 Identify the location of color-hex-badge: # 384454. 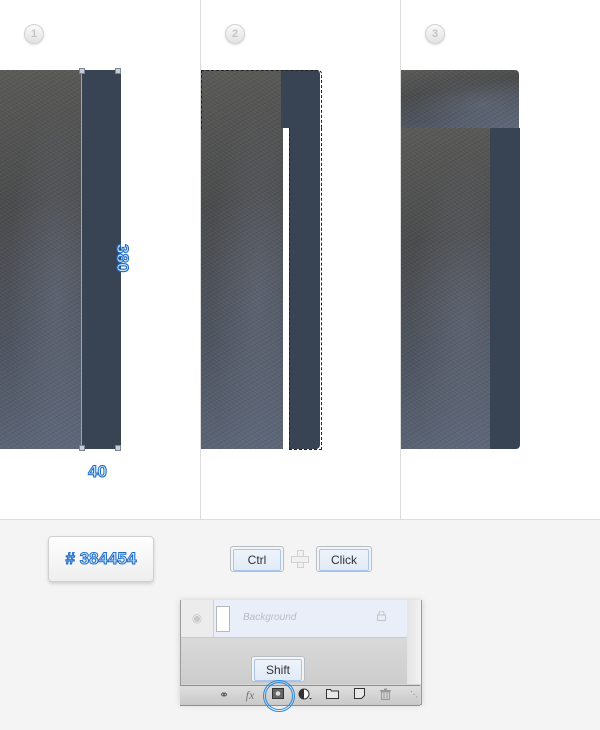
(101, 559).